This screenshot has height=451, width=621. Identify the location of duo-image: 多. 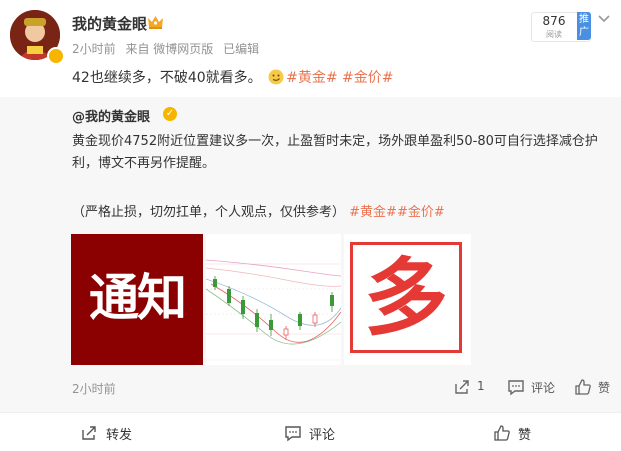
(407, 299).